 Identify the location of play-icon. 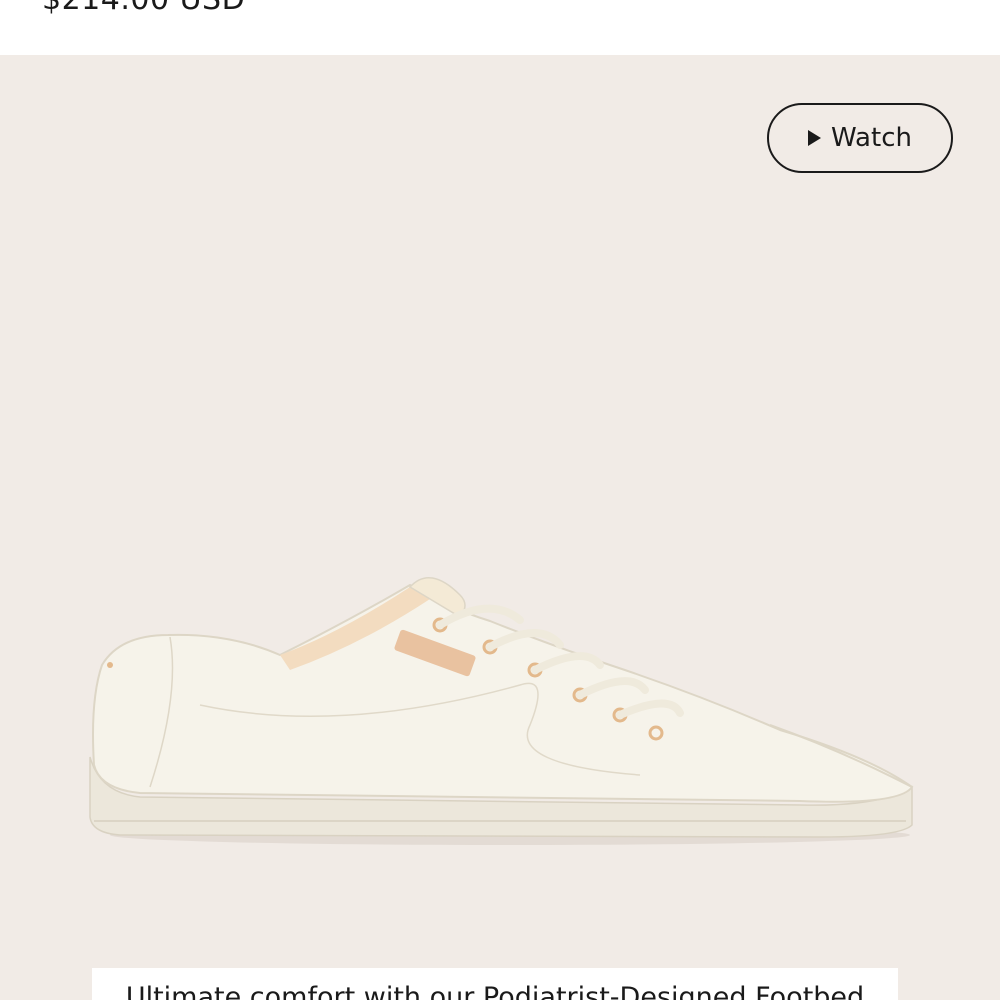
(815, 138).